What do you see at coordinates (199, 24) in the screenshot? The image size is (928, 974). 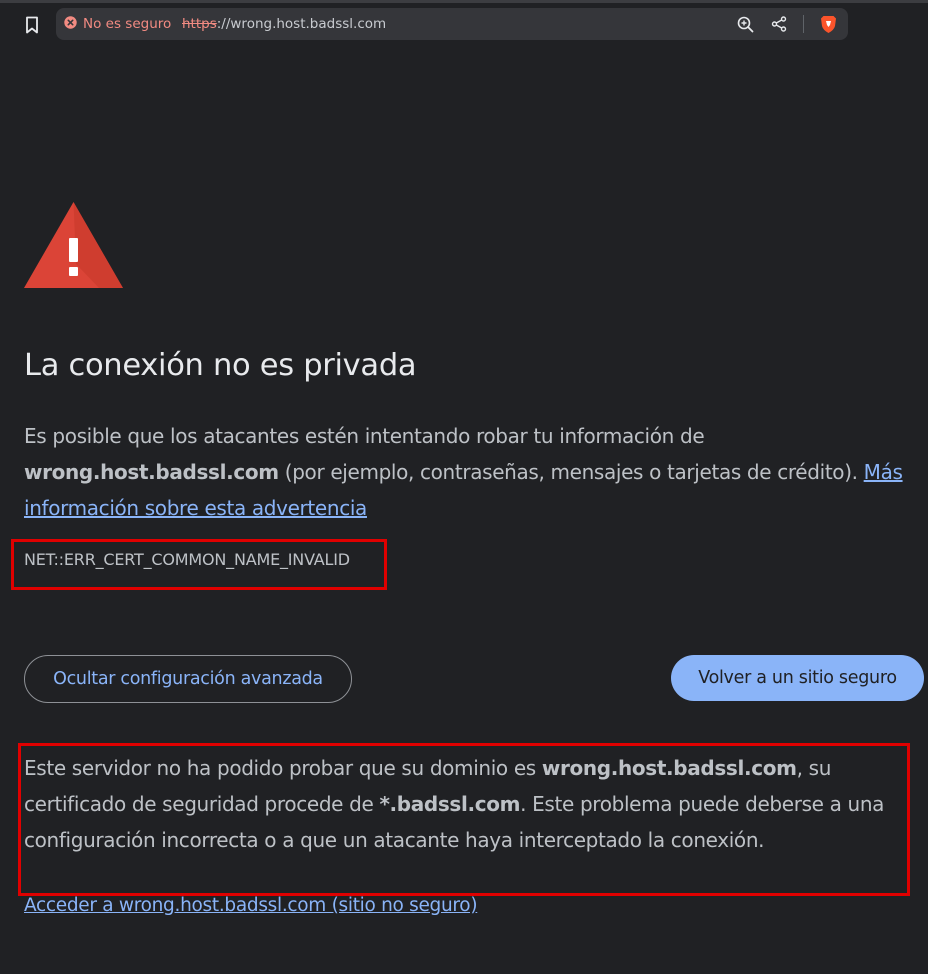 I see `url-scheme: https` at bounding box center [199, 24].